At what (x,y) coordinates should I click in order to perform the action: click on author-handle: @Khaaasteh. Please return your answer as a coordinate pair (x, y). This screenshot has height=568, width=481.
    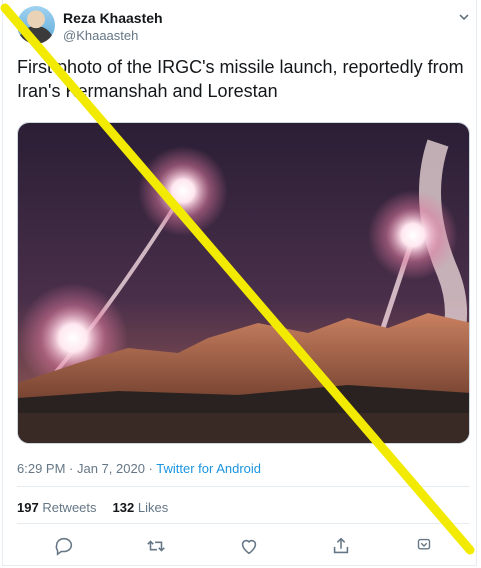
    Looking at the image, I should click on (100, 35).